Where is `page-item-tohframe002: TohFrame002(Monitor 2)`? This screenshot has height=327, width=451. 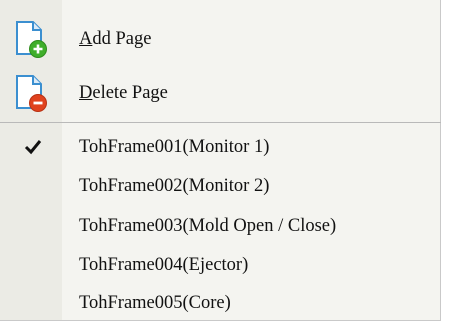 page-item-tohframe002: TohFrame002(Monitor 2) is located at coordinates (220, 186).